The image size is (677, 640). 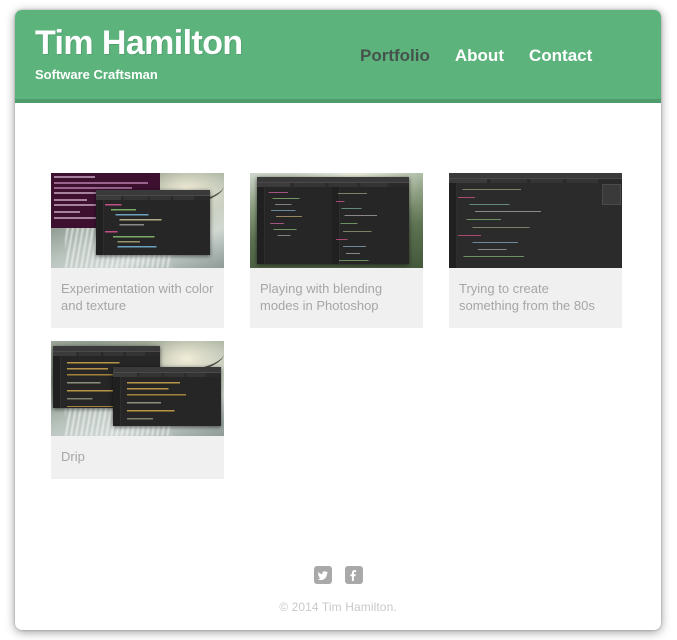 I want to click on portfolio-card: Drip, so click(x=137, y=410).